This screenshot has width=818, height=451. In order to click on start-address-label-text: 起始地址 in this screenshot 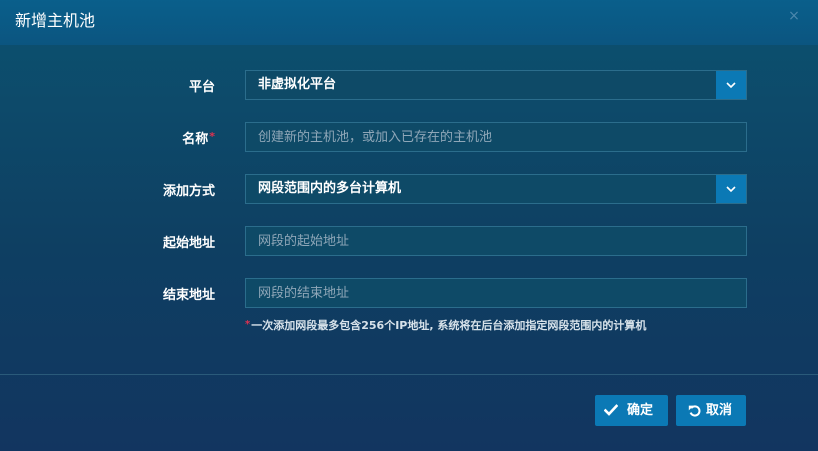, I will do `click(188, 243)`.